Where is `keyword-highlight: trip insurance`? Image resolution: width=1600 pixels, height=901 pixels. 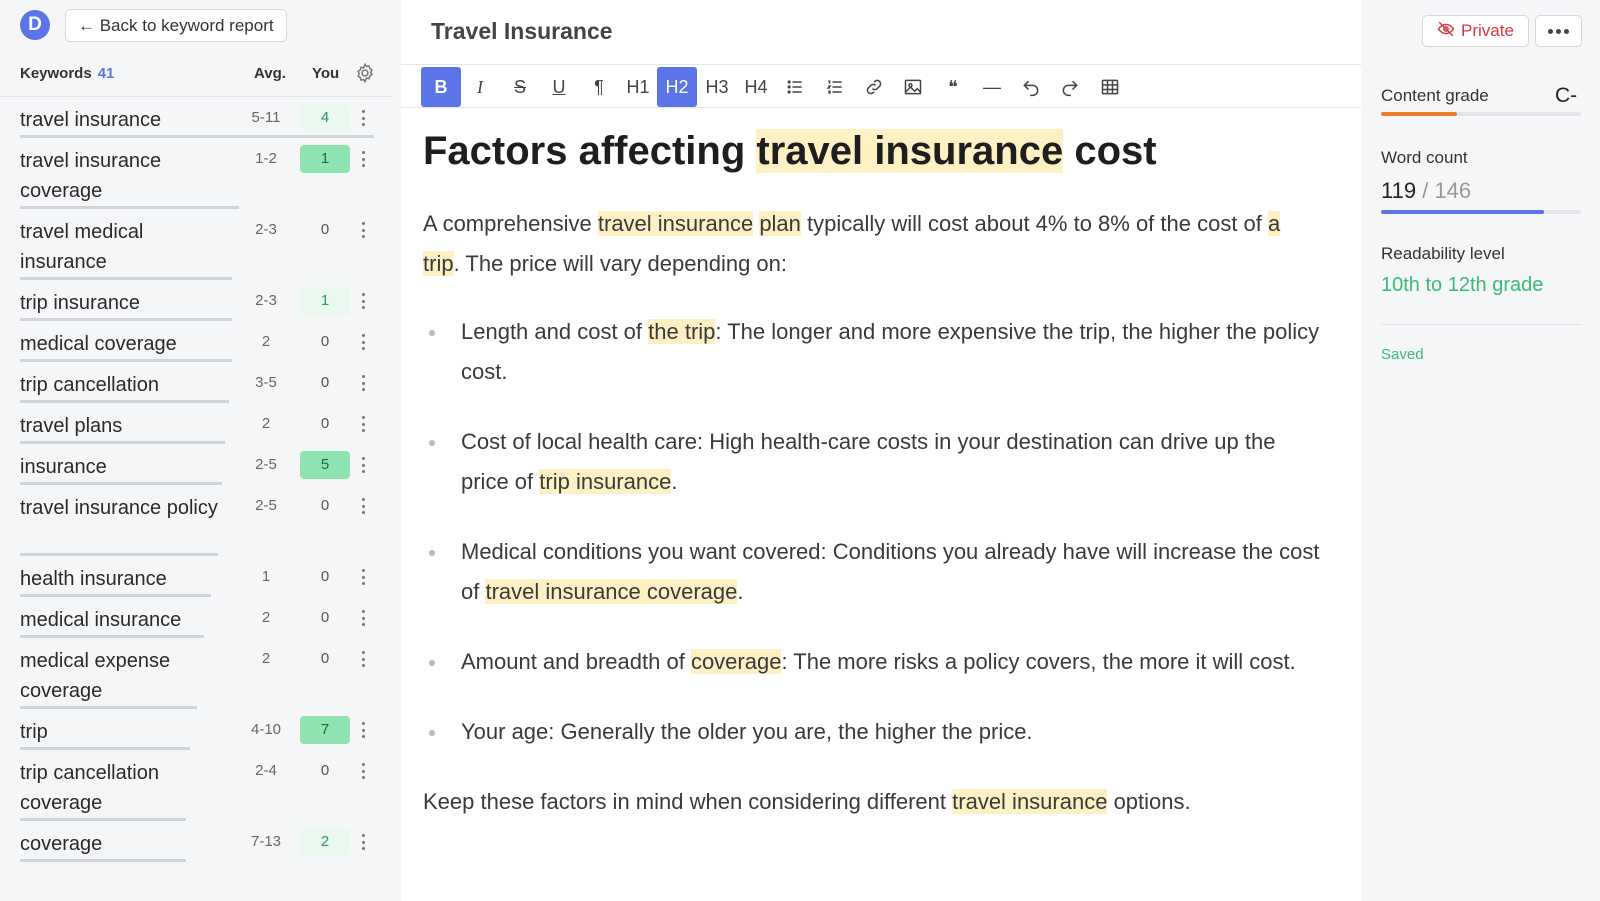
keyword-highlight: trip insurance is located at coordinates (605, 481).